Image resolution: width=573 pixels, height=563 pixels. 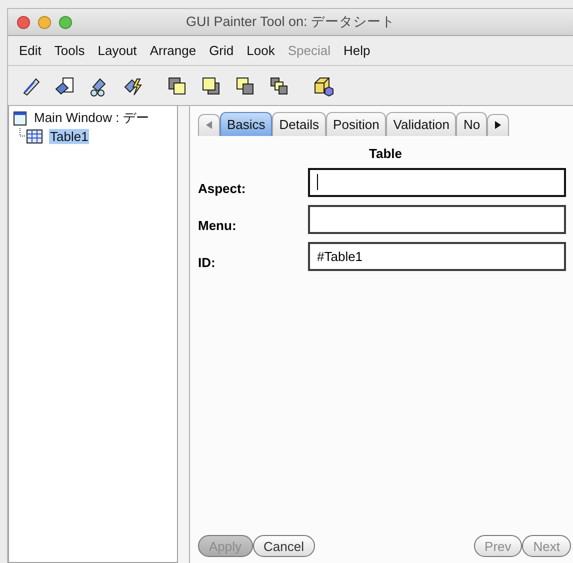 What do you see at coordinates (218, 226) in the screenshot?
I see `field-label: Menu:` at bounding box center [218, 226].